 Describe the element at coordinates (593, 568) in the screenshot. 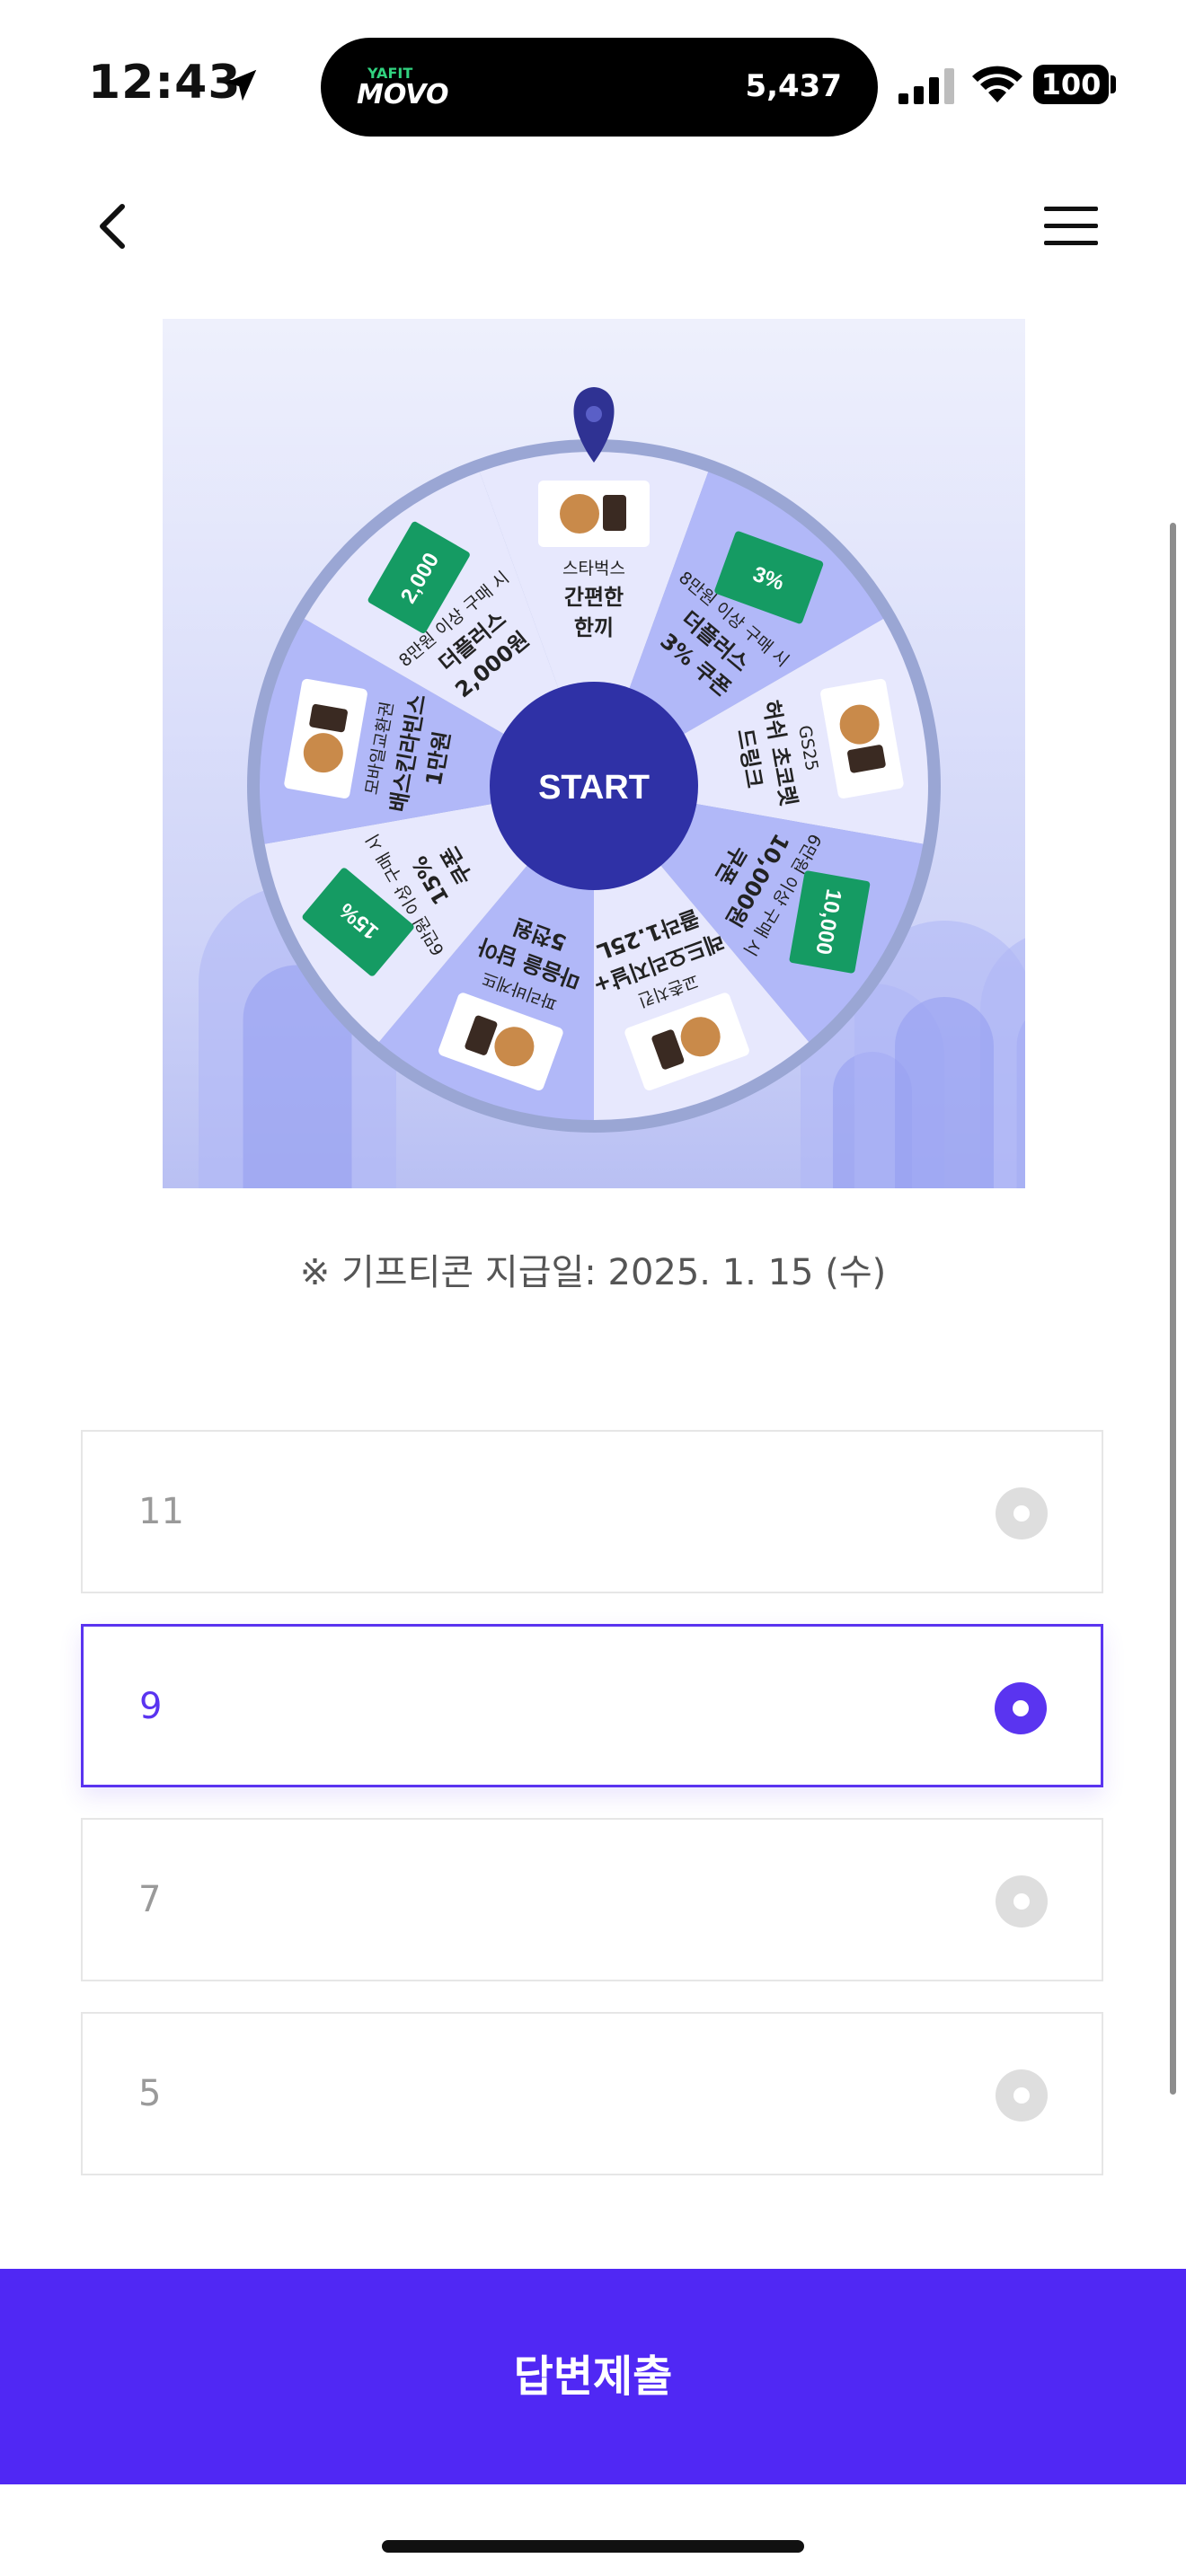

I see `prize-text: 스타벅스` at that location.